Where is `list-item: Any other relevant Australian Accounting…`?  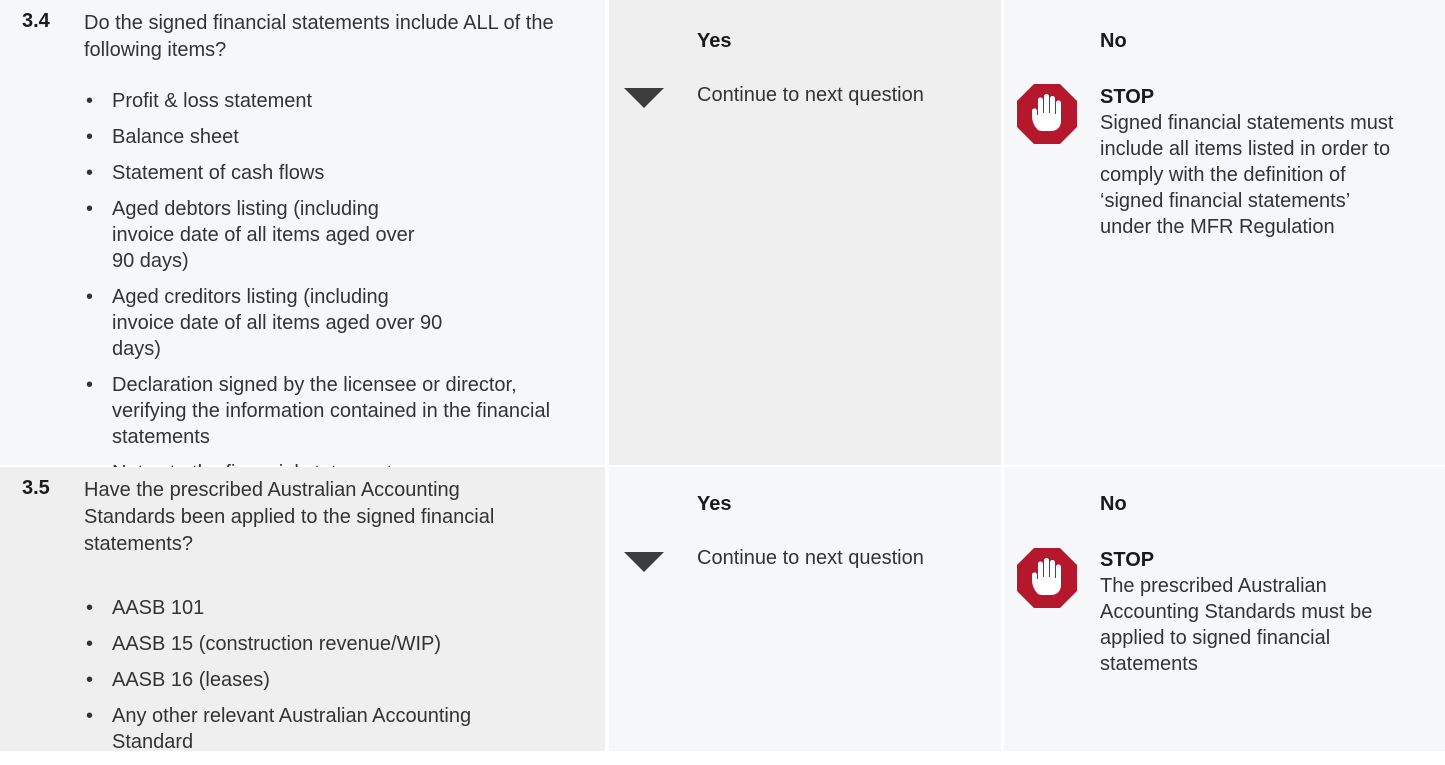
list-item: Any other relevant Australian Accounting… is located at coordinates (314, 729).